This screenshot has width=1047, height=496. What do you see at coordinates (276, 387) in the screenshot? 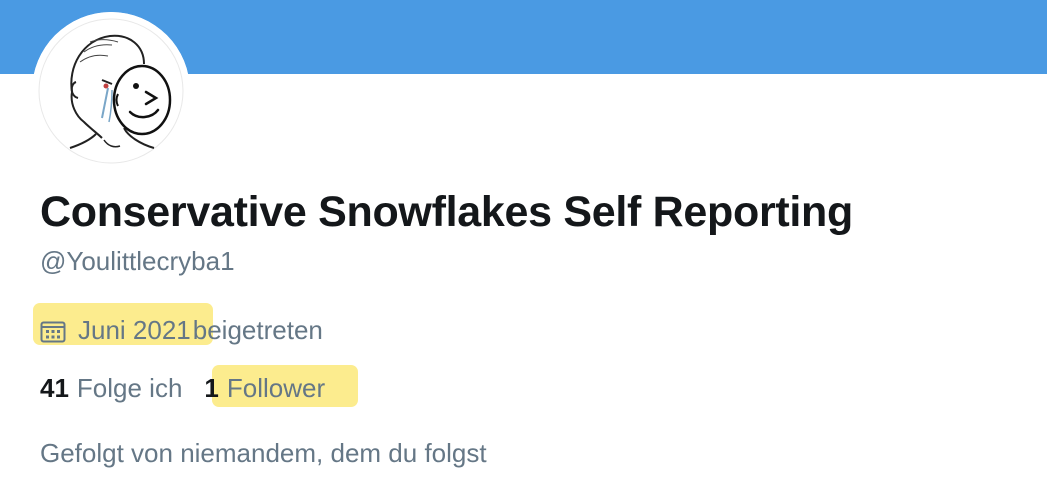
I see `followers-label: Follower` at bounding box center [276, 387].